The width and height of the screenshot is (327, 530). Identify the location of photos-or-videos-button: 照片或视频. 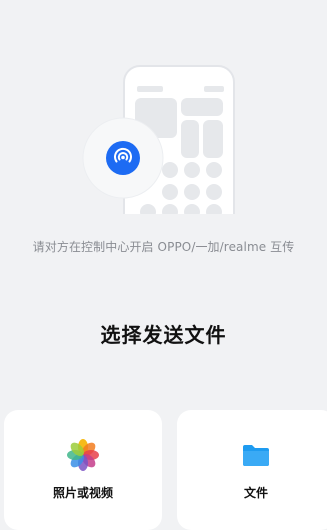
(83, 470).